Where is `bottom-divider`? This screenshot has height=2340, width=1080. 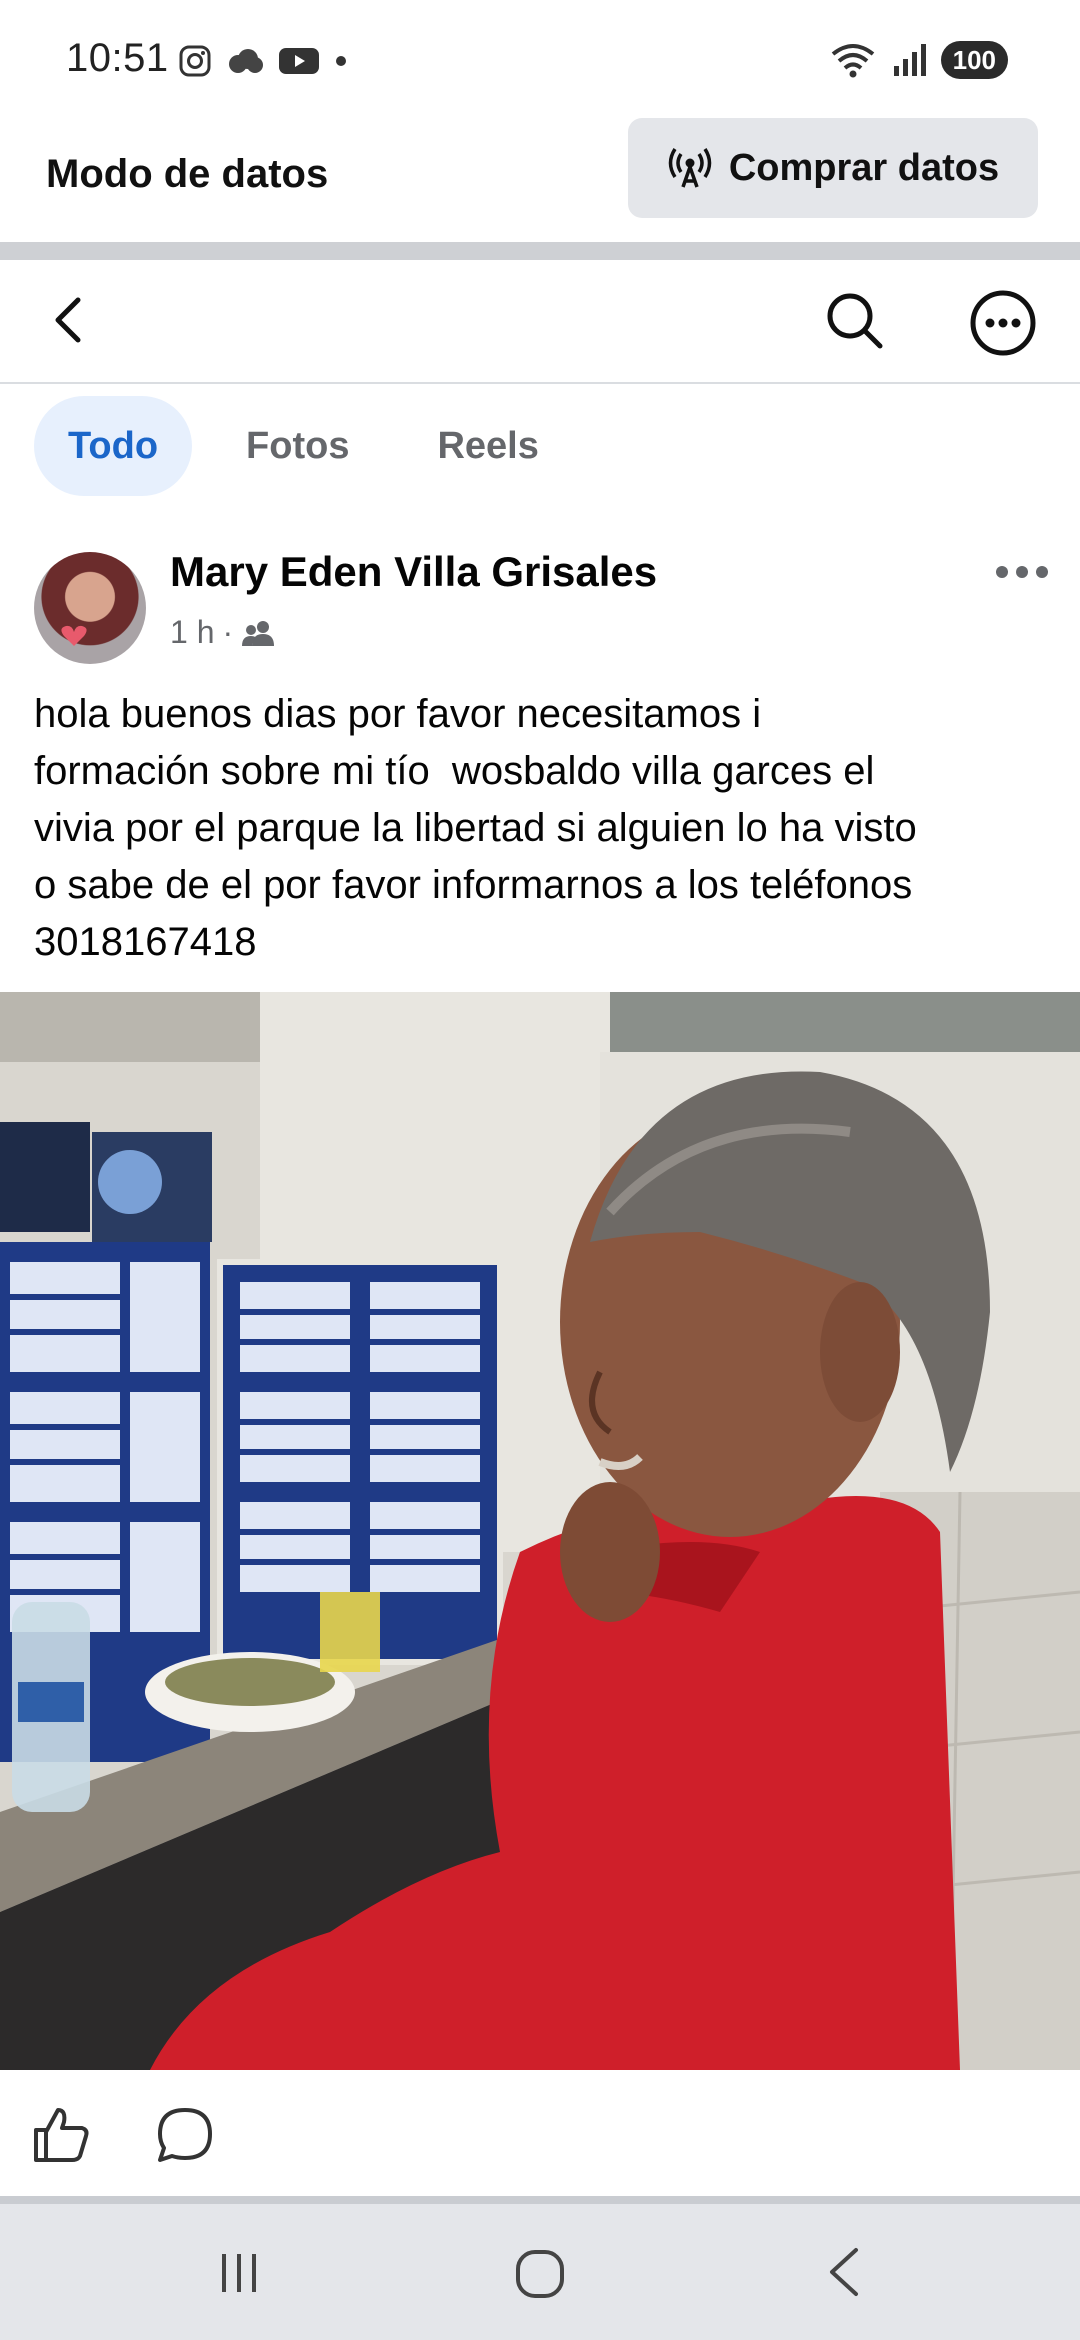
bottom-divider is located at coordinates (540, 2200).